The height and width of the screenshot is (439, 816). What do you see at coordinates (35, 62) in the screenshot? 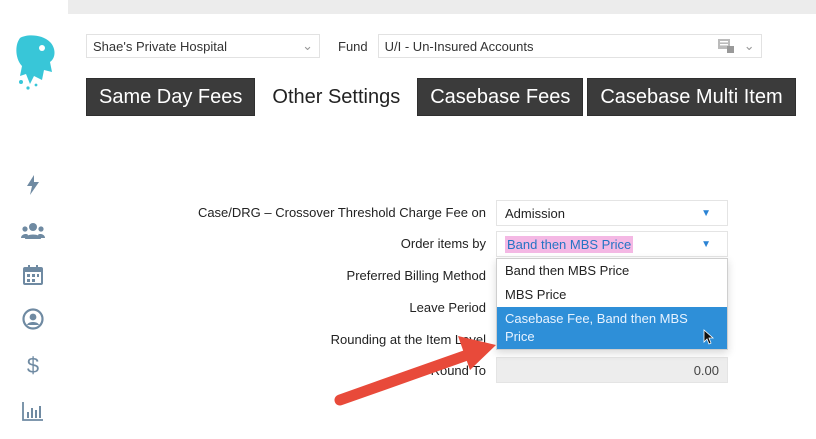
I see `logo-icon` at bounding box center [35, 62].